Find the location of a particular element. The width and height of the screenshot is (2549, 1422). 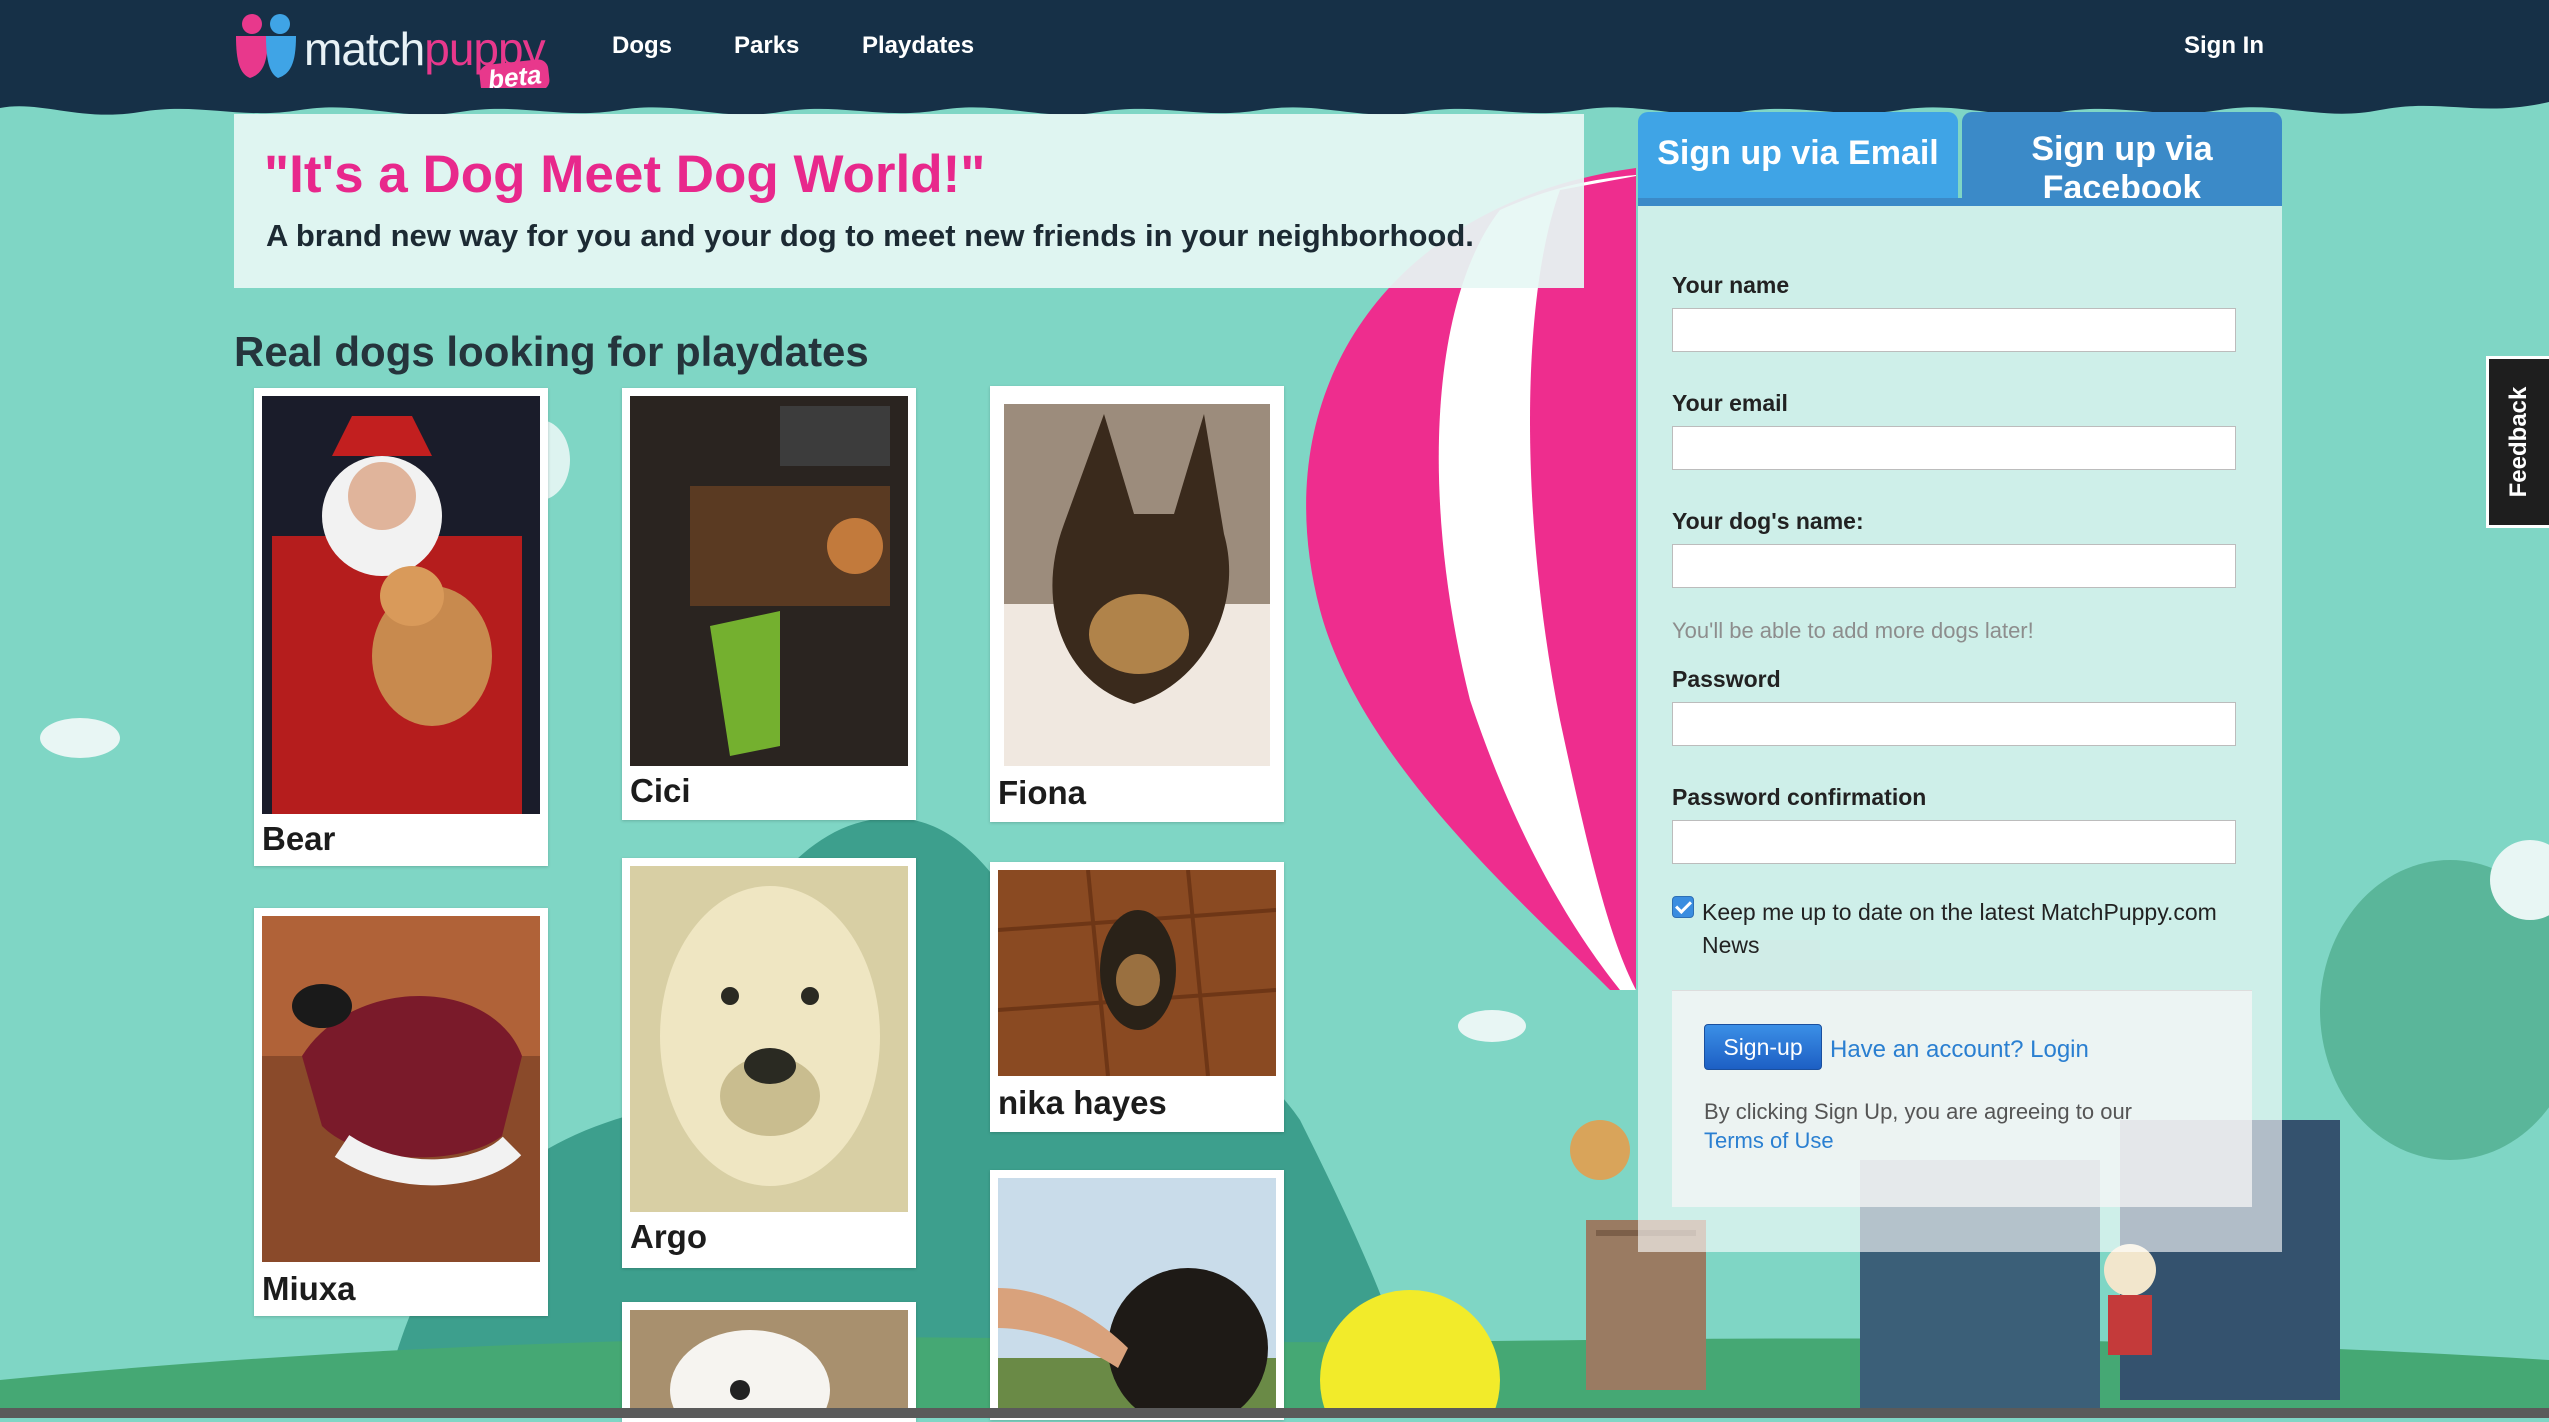

feedback-label: Feedback is located at coordinates (2518, 442).